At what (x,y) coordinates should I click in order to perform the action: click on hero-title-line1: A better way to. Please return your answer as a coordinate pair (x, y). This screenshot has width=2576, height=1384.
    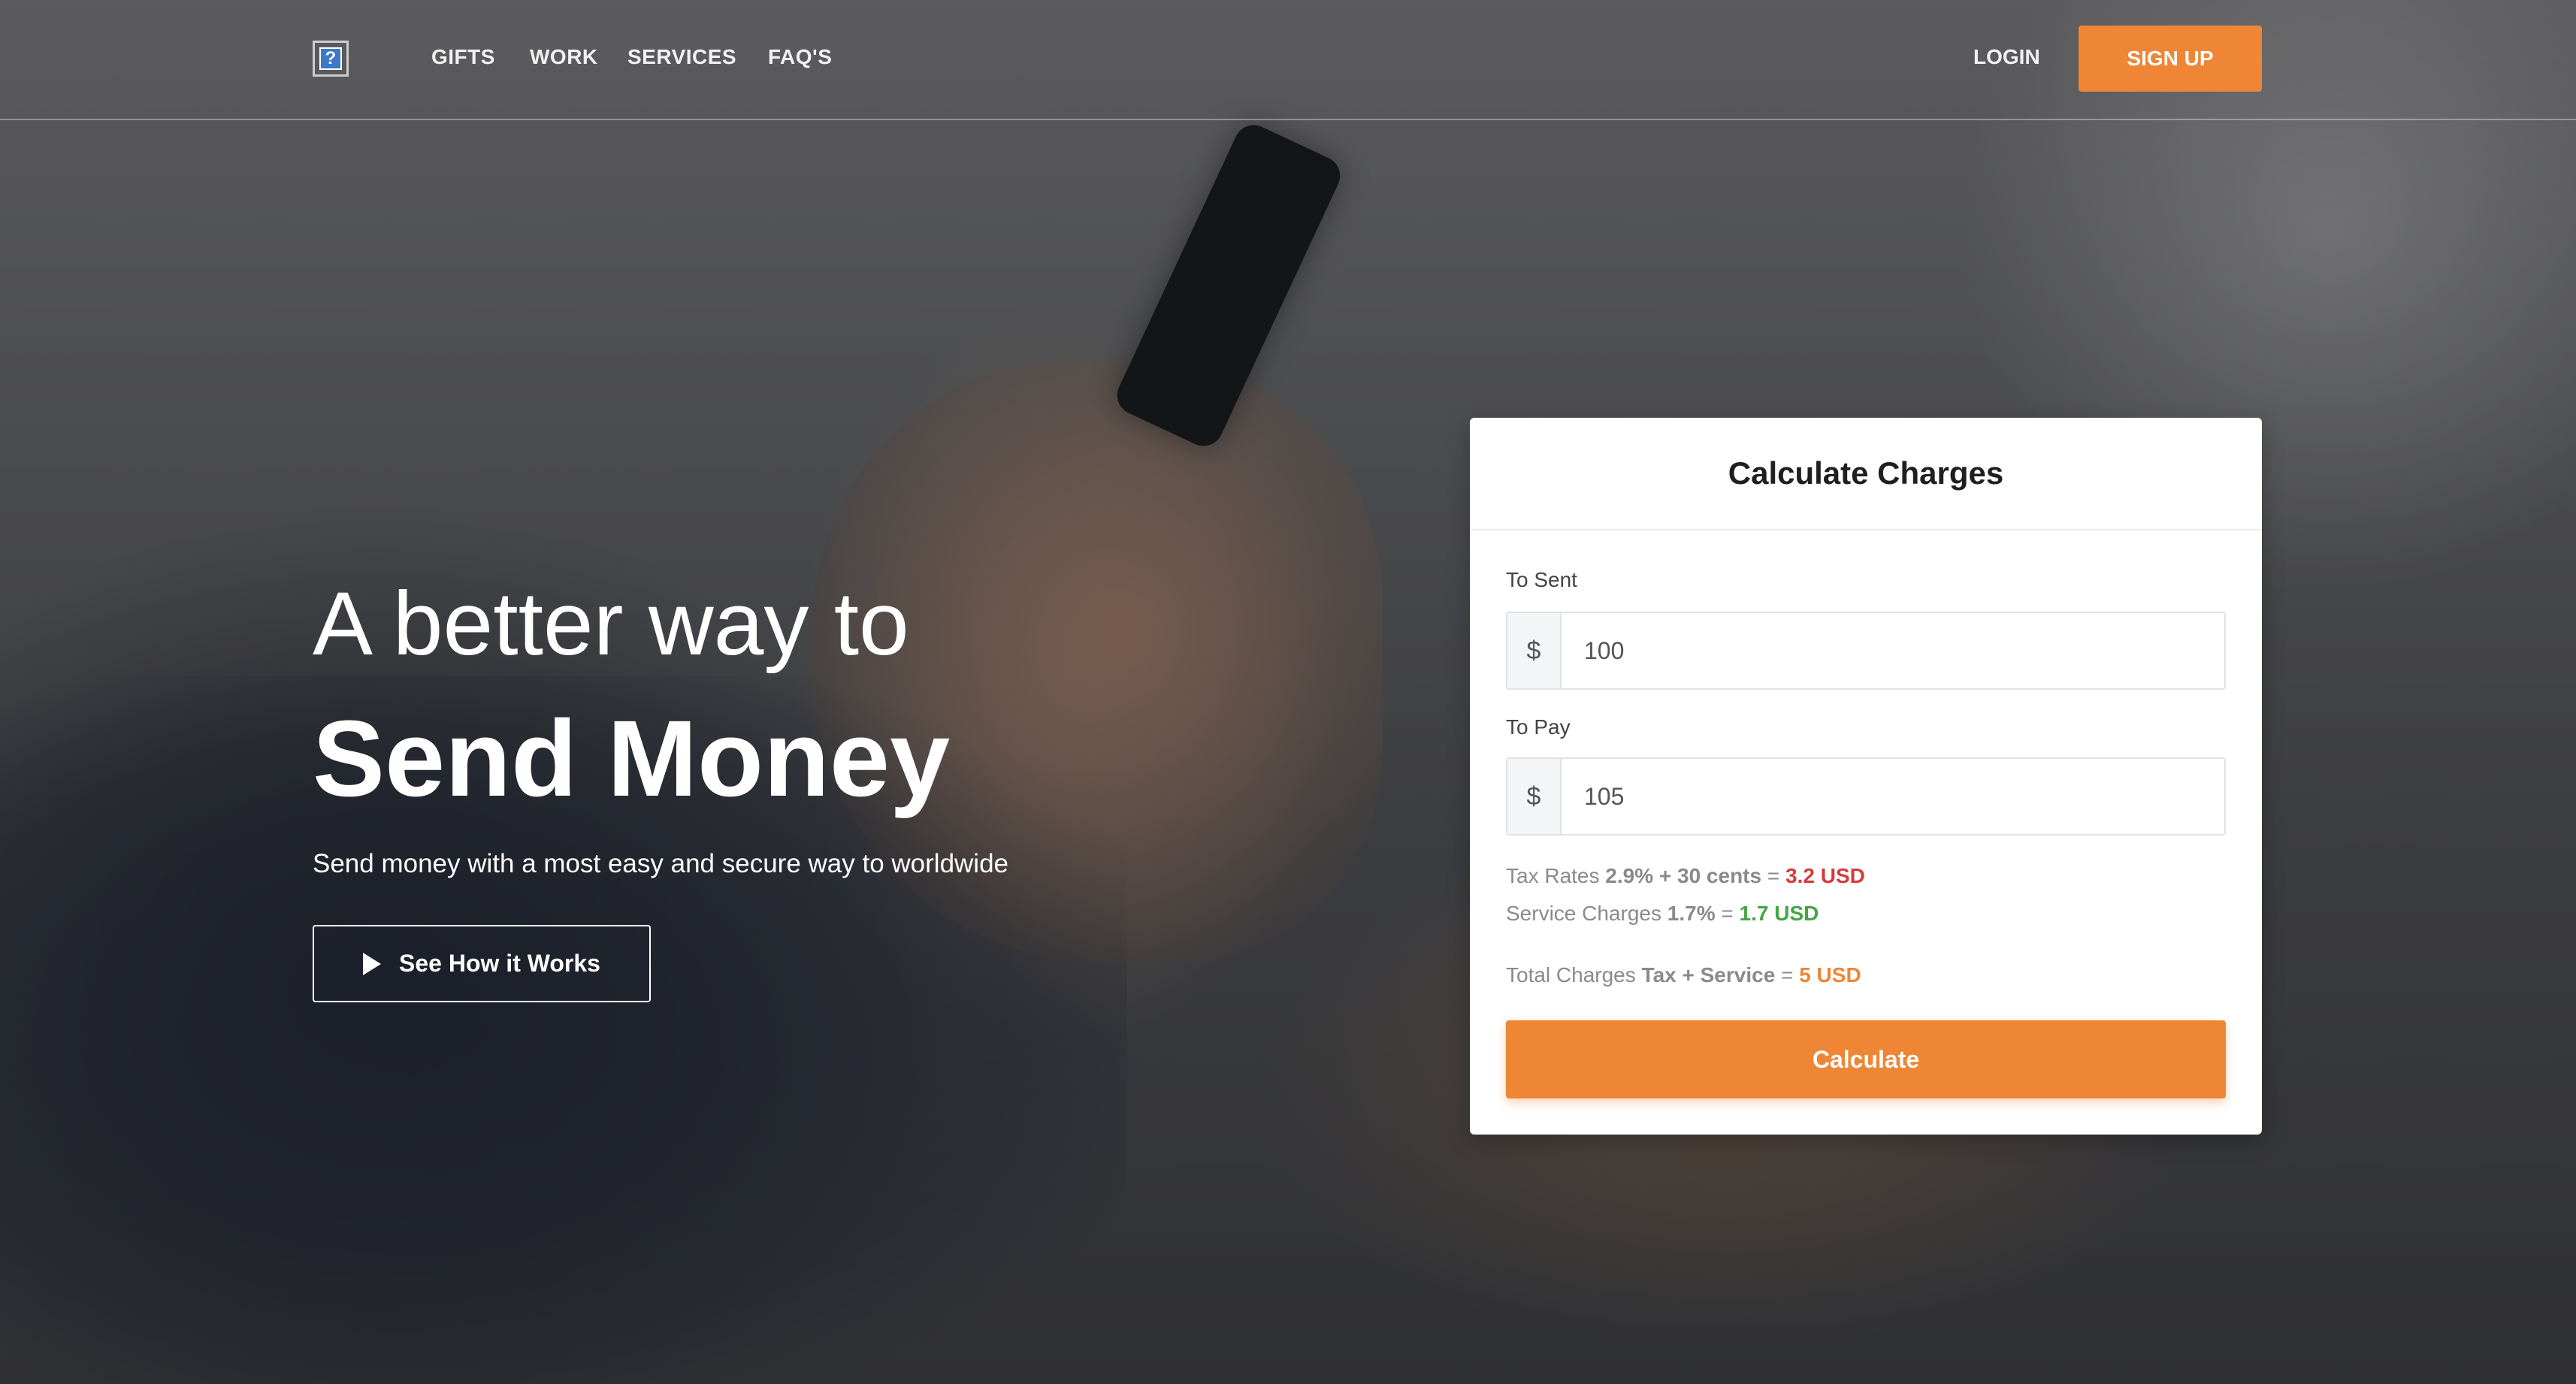
    Looking at the image, I should click on (611, 623).